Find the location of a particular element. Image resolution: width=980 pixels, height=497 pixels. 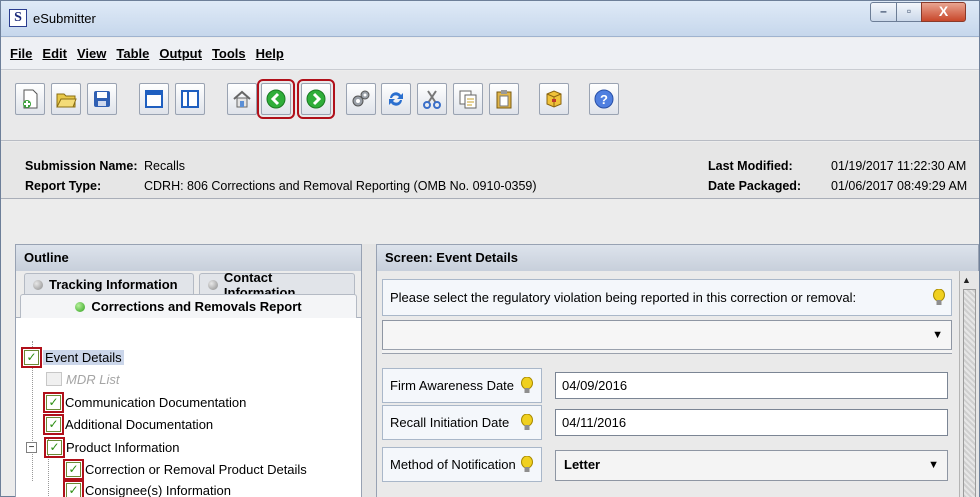

menu-edit: Edit is located at coordinates (54, 53).